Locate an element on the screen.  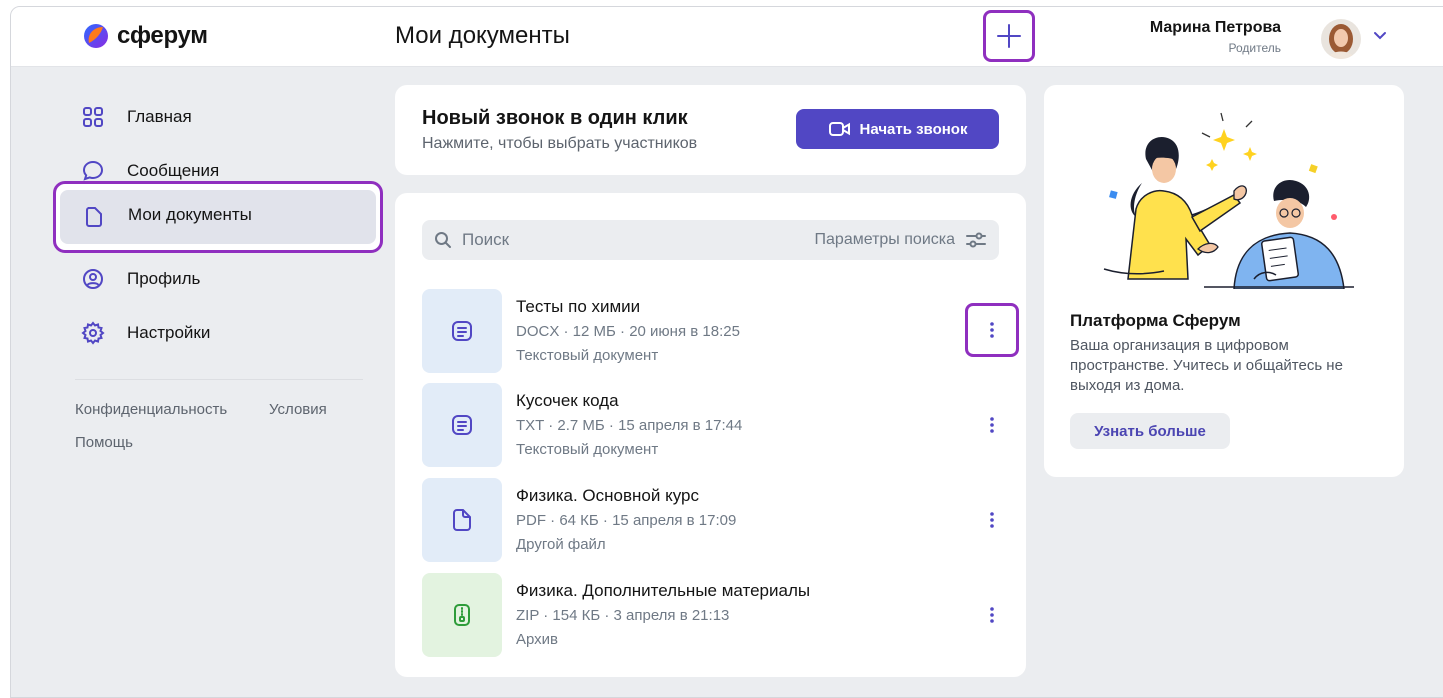
document-meta: DOCX · 12 МБ · 20 июня в 18:25 is located at coordinates (628, 331).